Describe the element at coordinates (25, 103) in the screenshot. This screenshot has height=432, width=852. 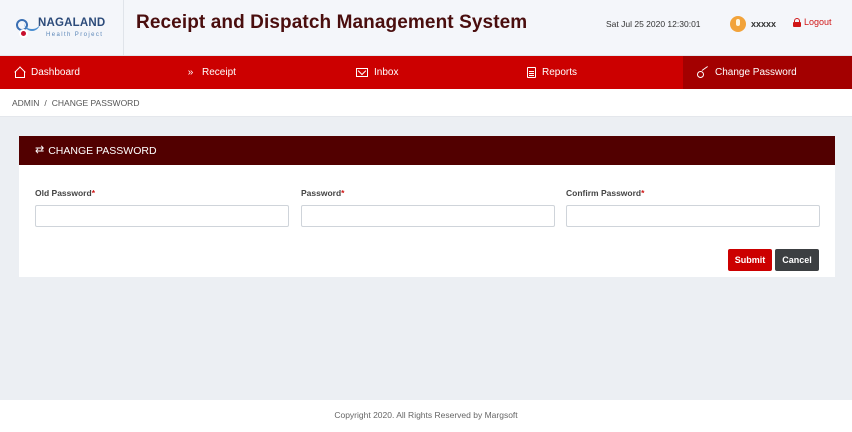
I see `breadcrumb-root: ADMIN` at that location.